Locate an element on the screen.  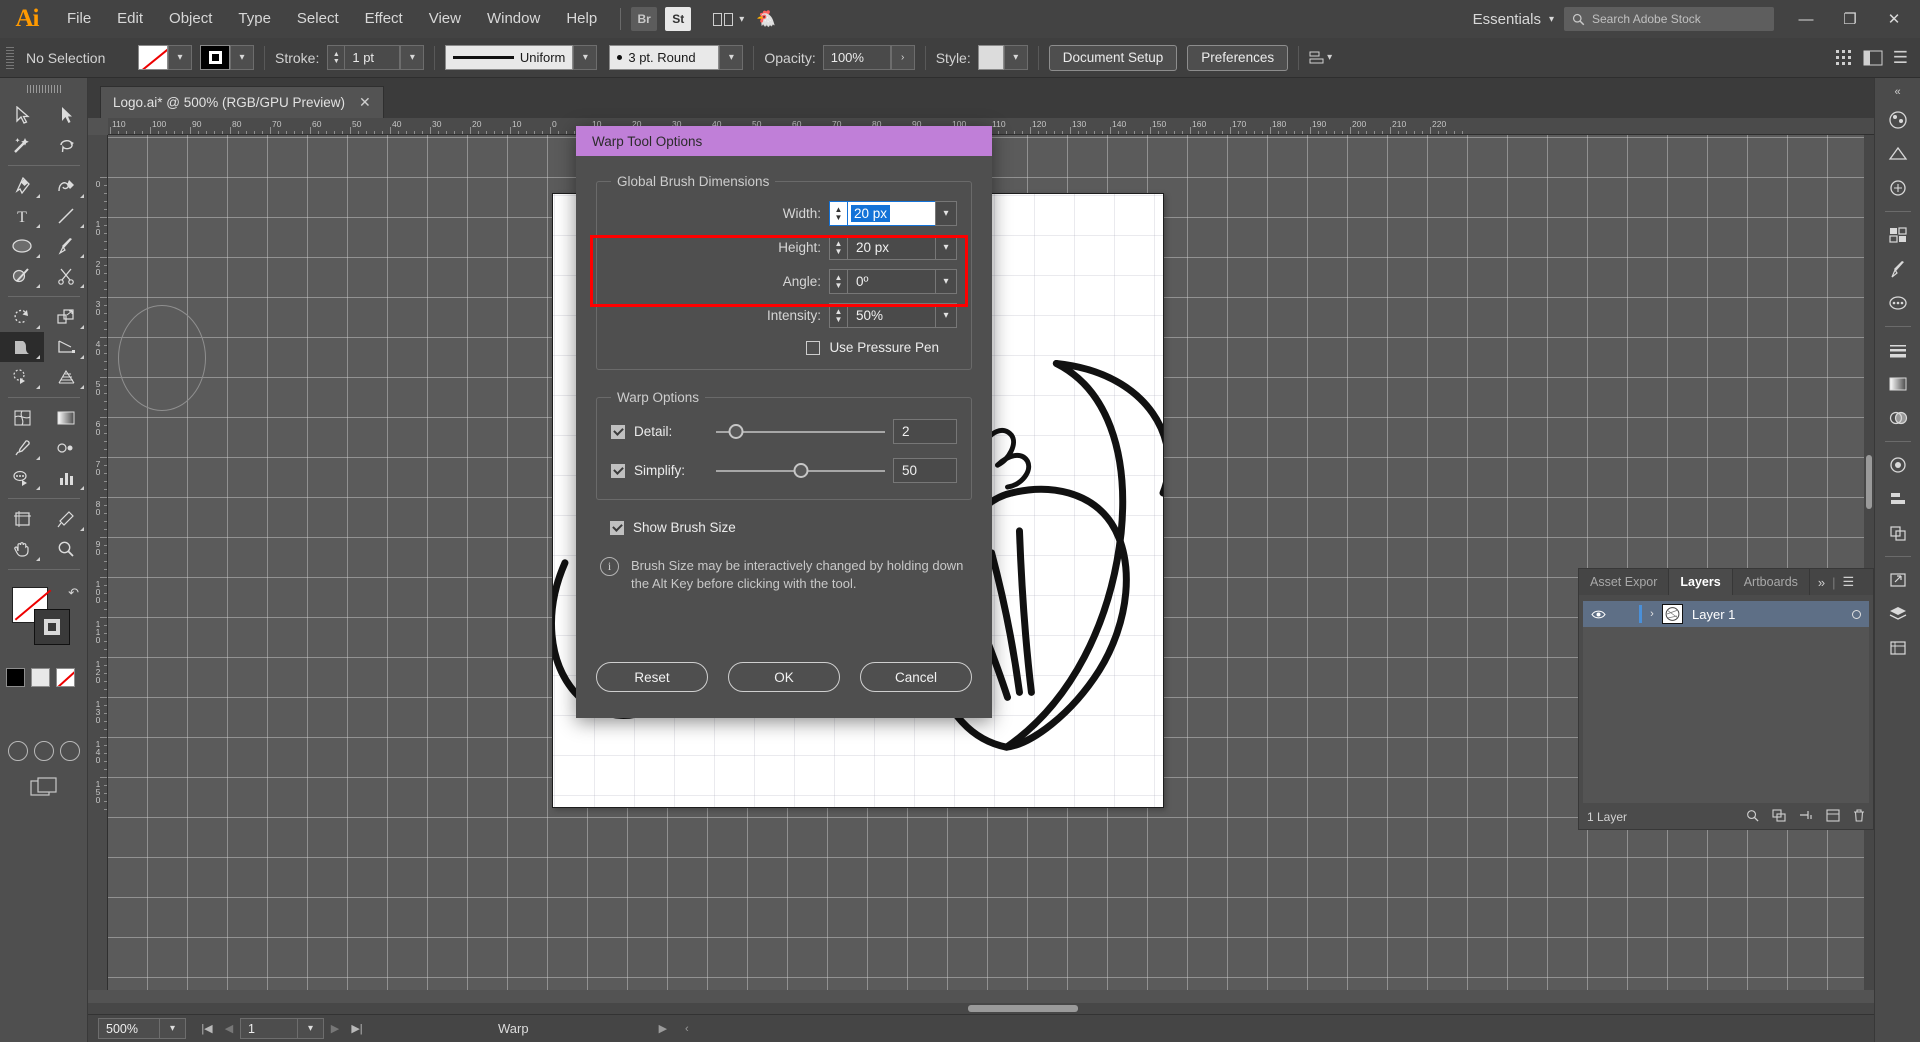
stroke-panel-icon is located at coordinates (1898, 350).